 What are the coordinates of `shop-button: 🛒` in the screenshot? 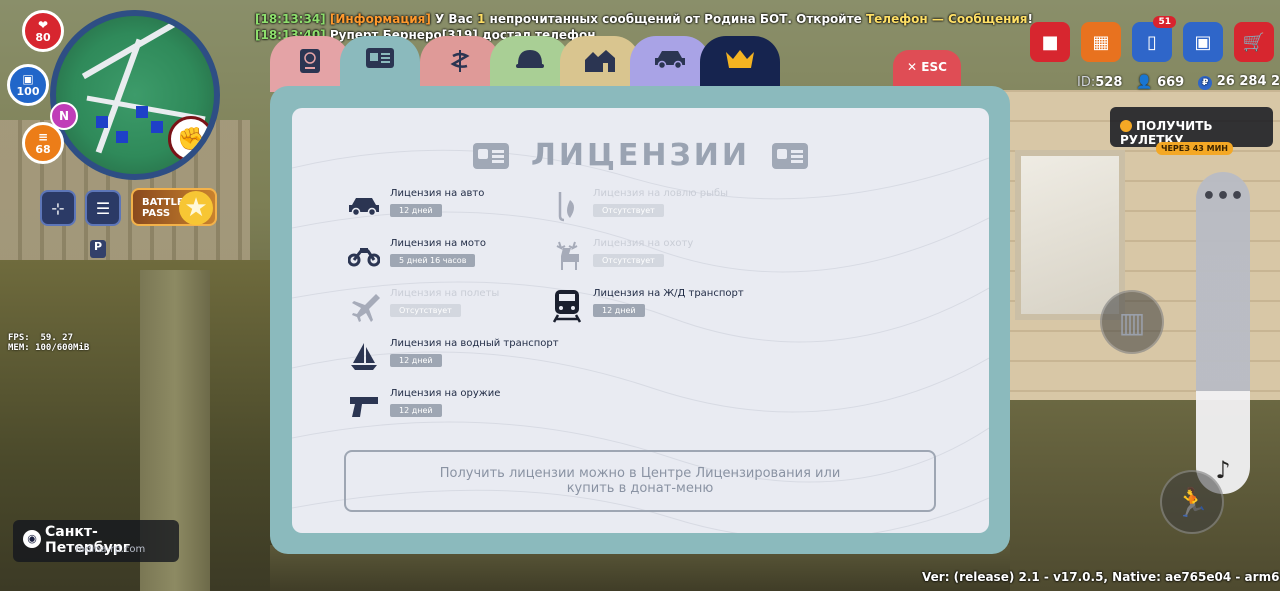 It's located at (1254, 42).